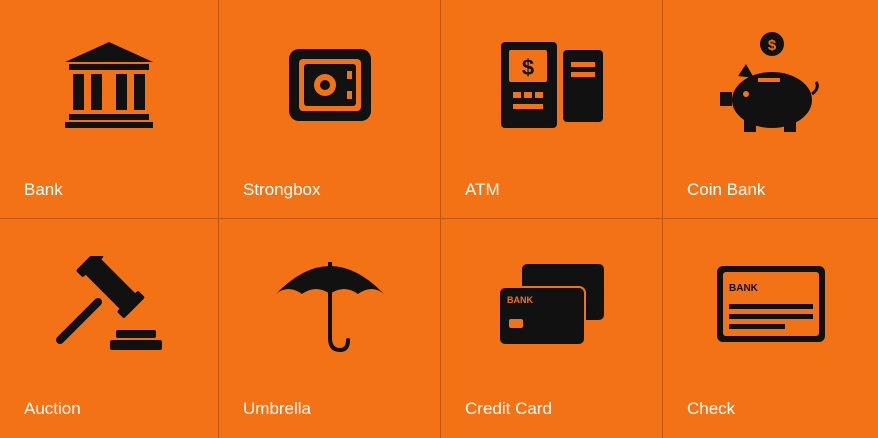 This screenshot has width=878, height=438. I want to click on tile-label: Auction, so click(52, 408).